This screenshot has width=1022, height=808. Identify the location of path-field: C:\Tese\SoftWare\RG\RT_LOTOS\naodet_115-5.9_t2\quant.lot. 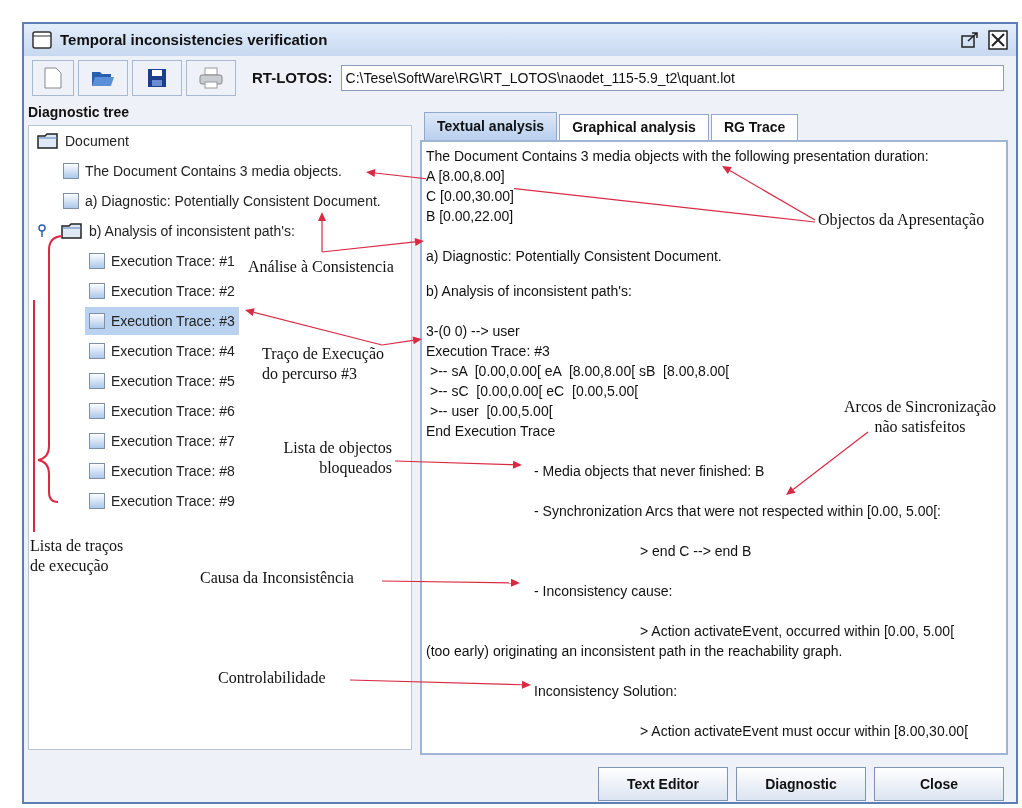
(672, 78).